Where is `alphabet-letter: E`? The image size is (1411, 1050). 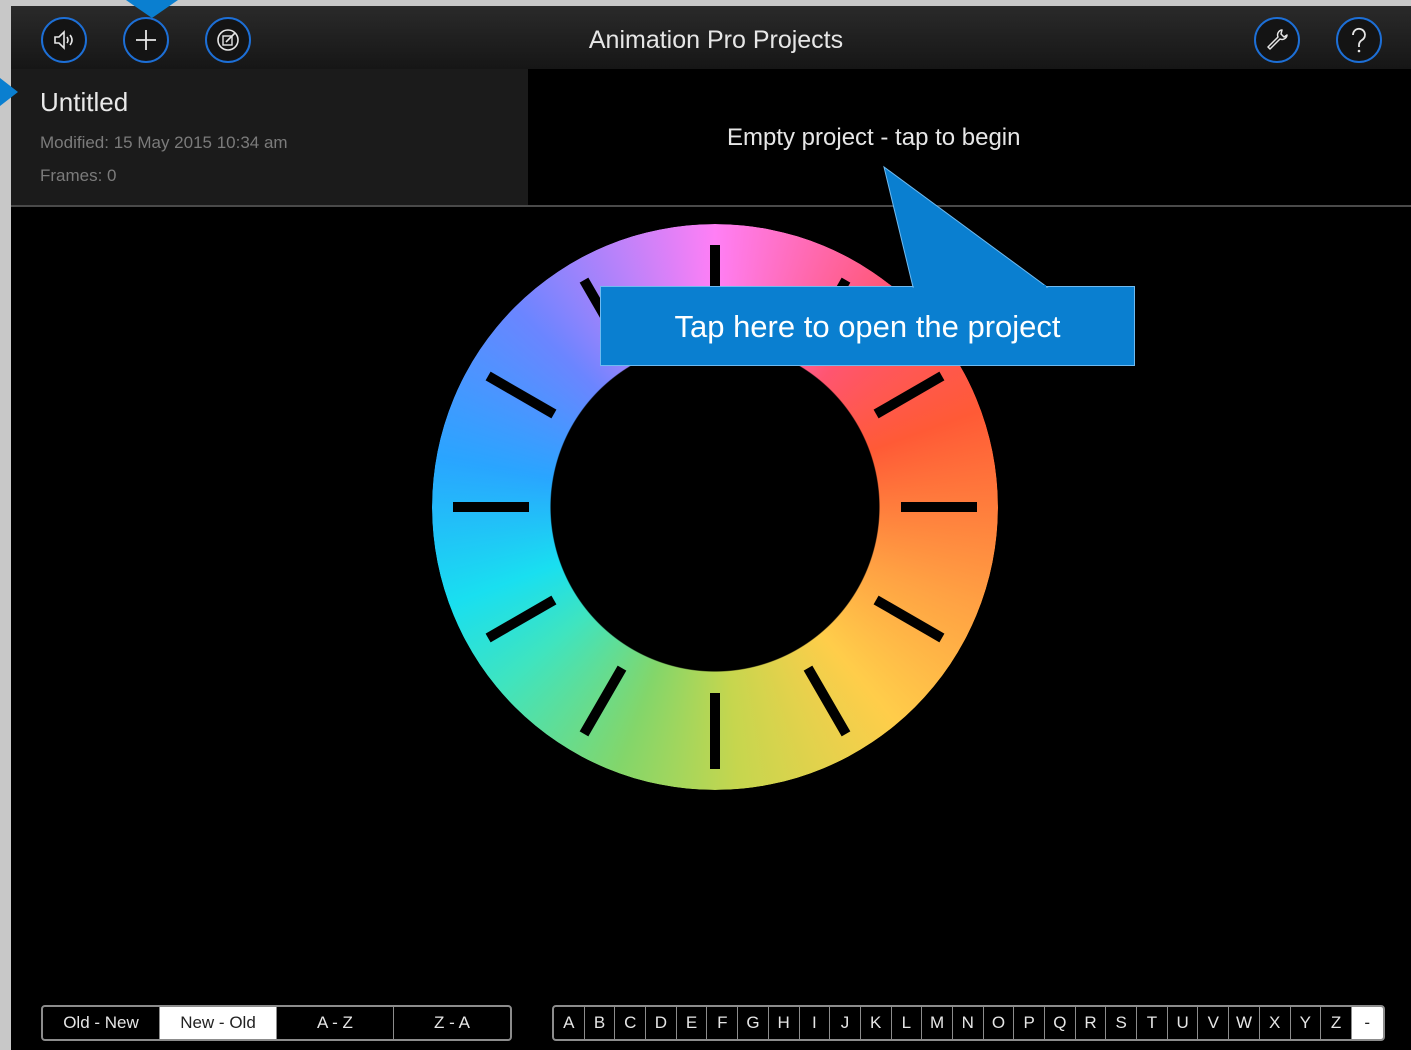 alphabet-letter: E is located at coordinates (692, 1023).